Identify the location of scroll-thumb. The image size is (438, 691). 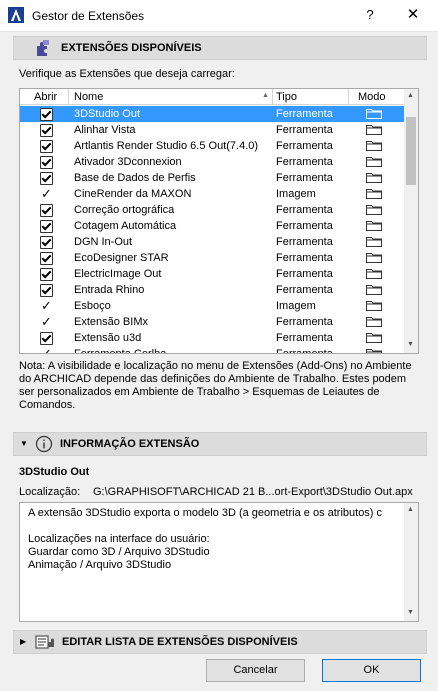
(411, 151).